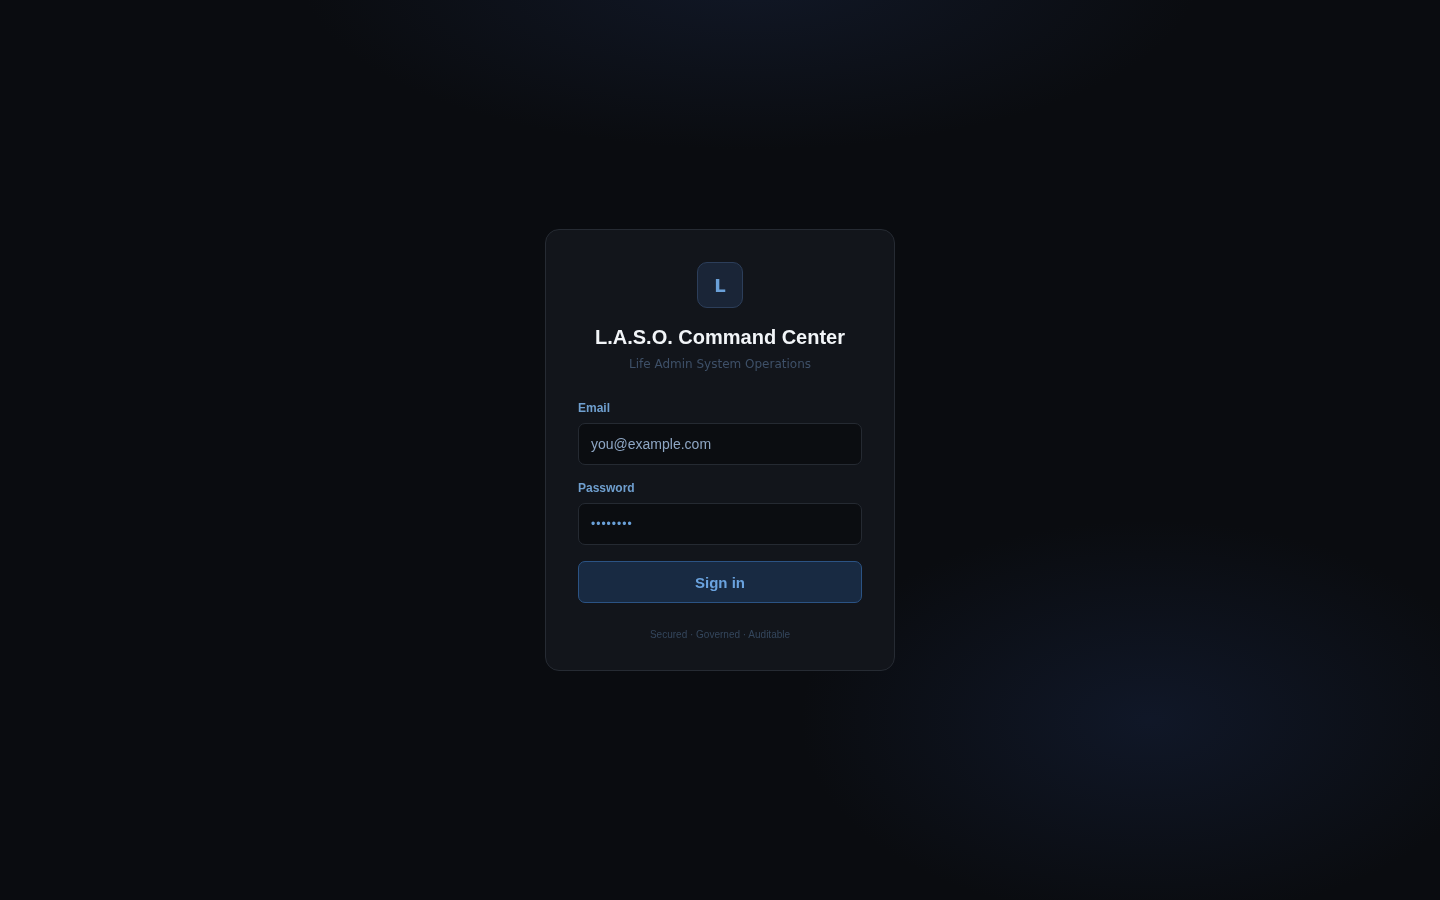  What do you see at coordinates (720, 444) in the screenshot?
I see `input-field: you@example.com` at bounding box center [720, 444].